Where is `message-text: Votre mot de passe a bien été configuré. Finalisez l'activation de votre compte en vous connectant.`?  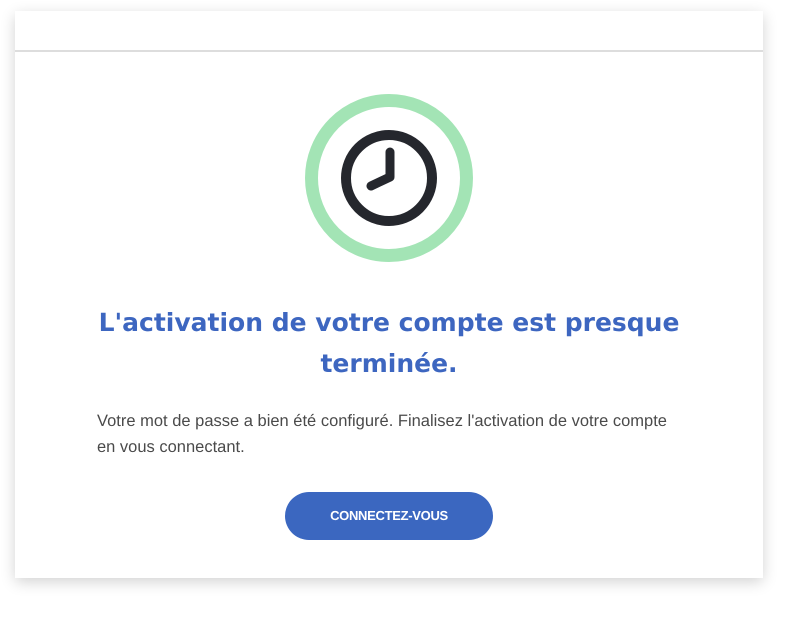 message-text: Votre mot de passe a bien été configuré. Finalisez l'activation de votre compte en vous connectant. is located at coordinates (382, 434).